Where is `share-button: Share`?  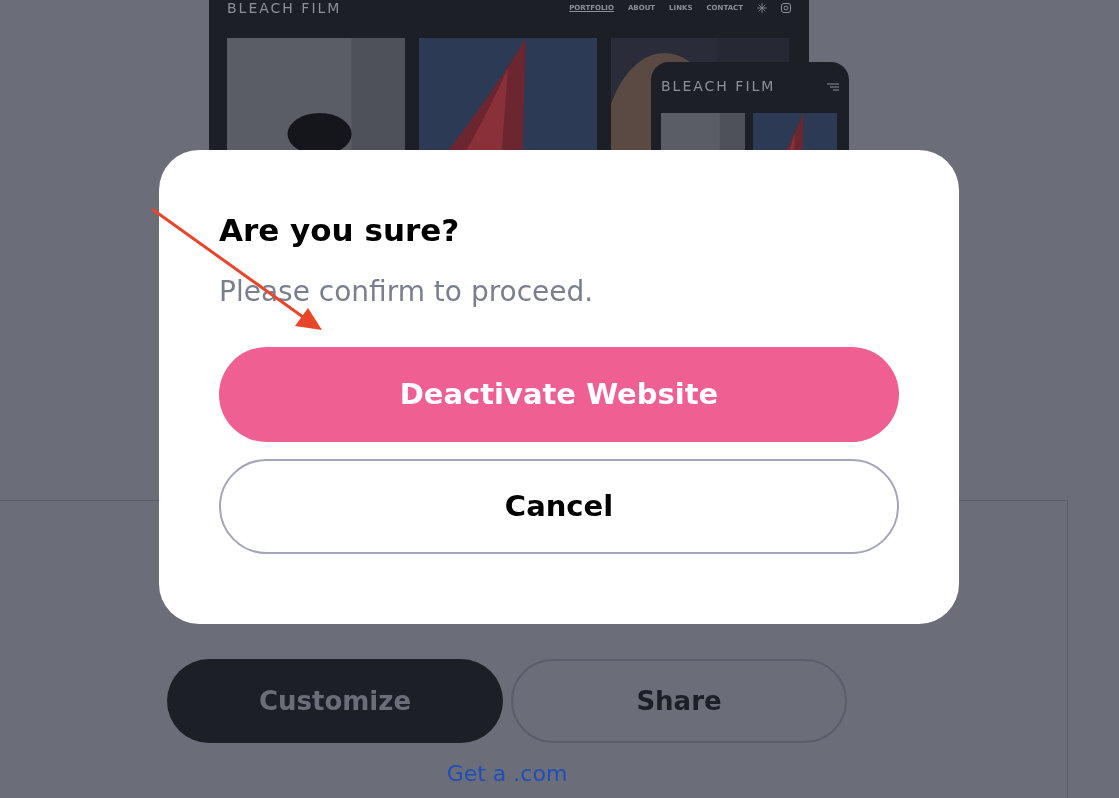
share-button: Share is located at coordinates (679, 701).